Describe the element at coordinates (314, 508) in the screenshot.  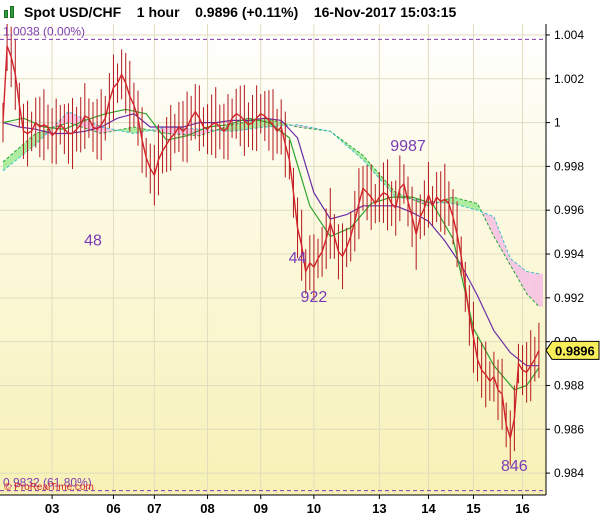
I see `x-tick-label: 10` at that location.